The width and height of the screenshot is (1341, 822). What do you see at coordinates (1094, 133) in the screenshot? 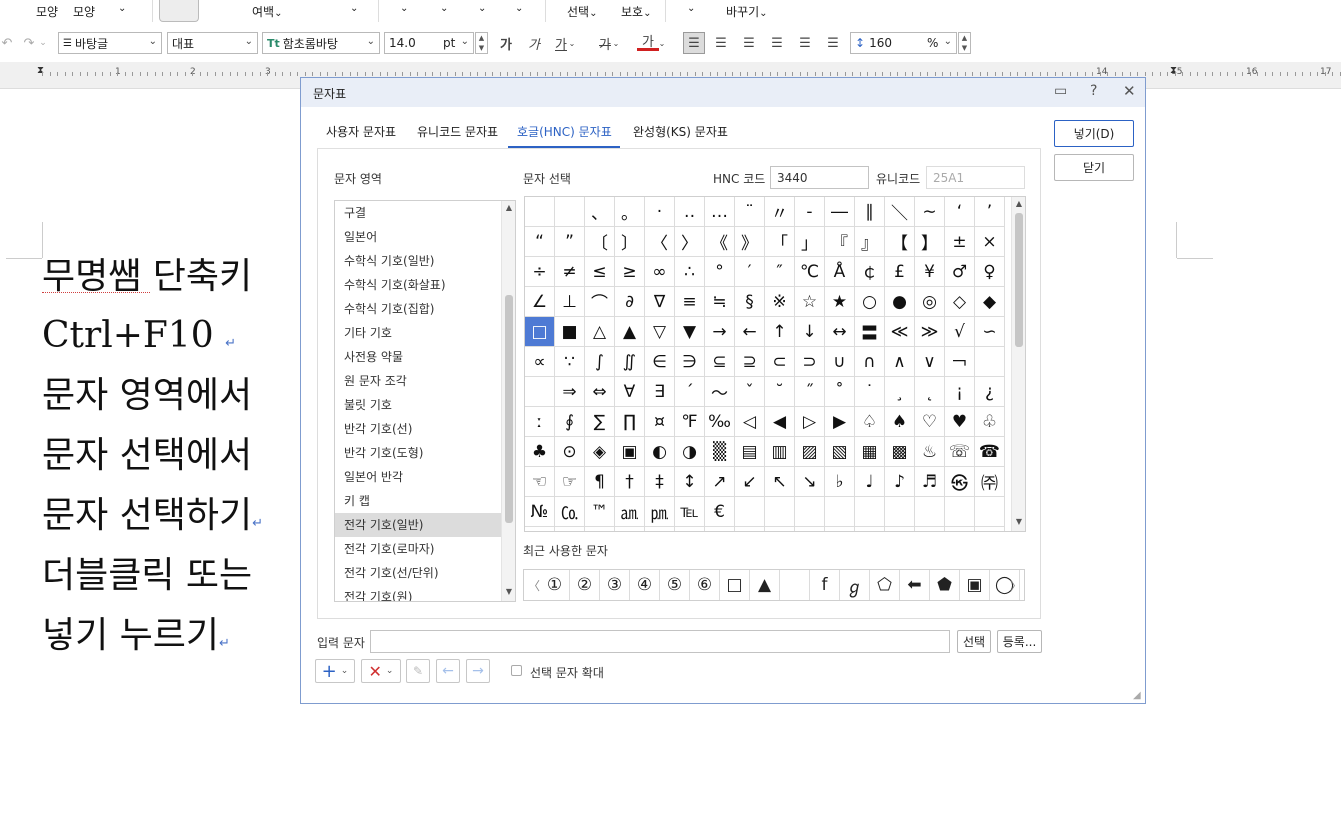
I see `insert-button: 넣기(D)` at bounding box center [1094, 133].